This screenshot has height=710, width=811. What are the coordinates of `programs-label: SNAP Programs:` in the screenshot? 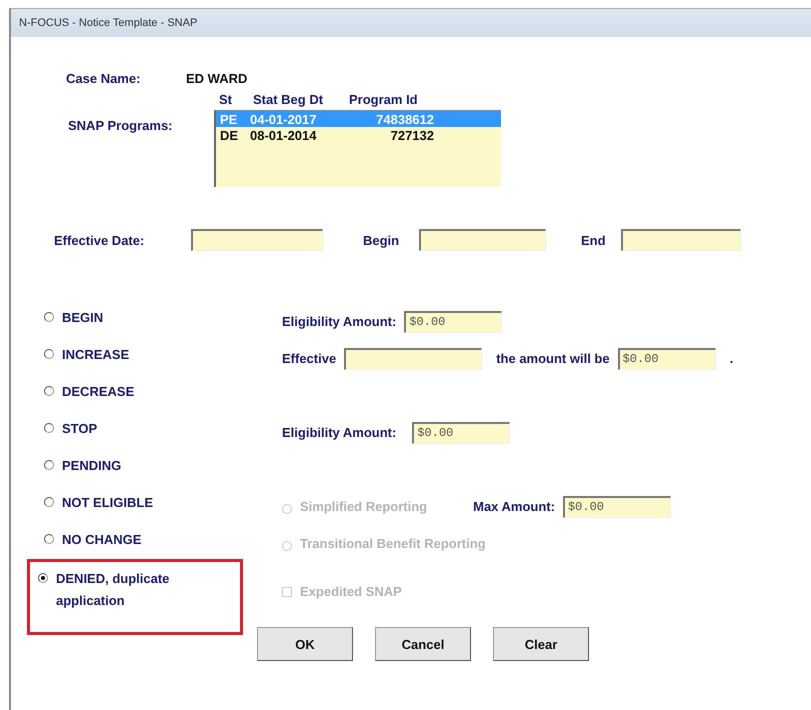 It's located at (120, 126).